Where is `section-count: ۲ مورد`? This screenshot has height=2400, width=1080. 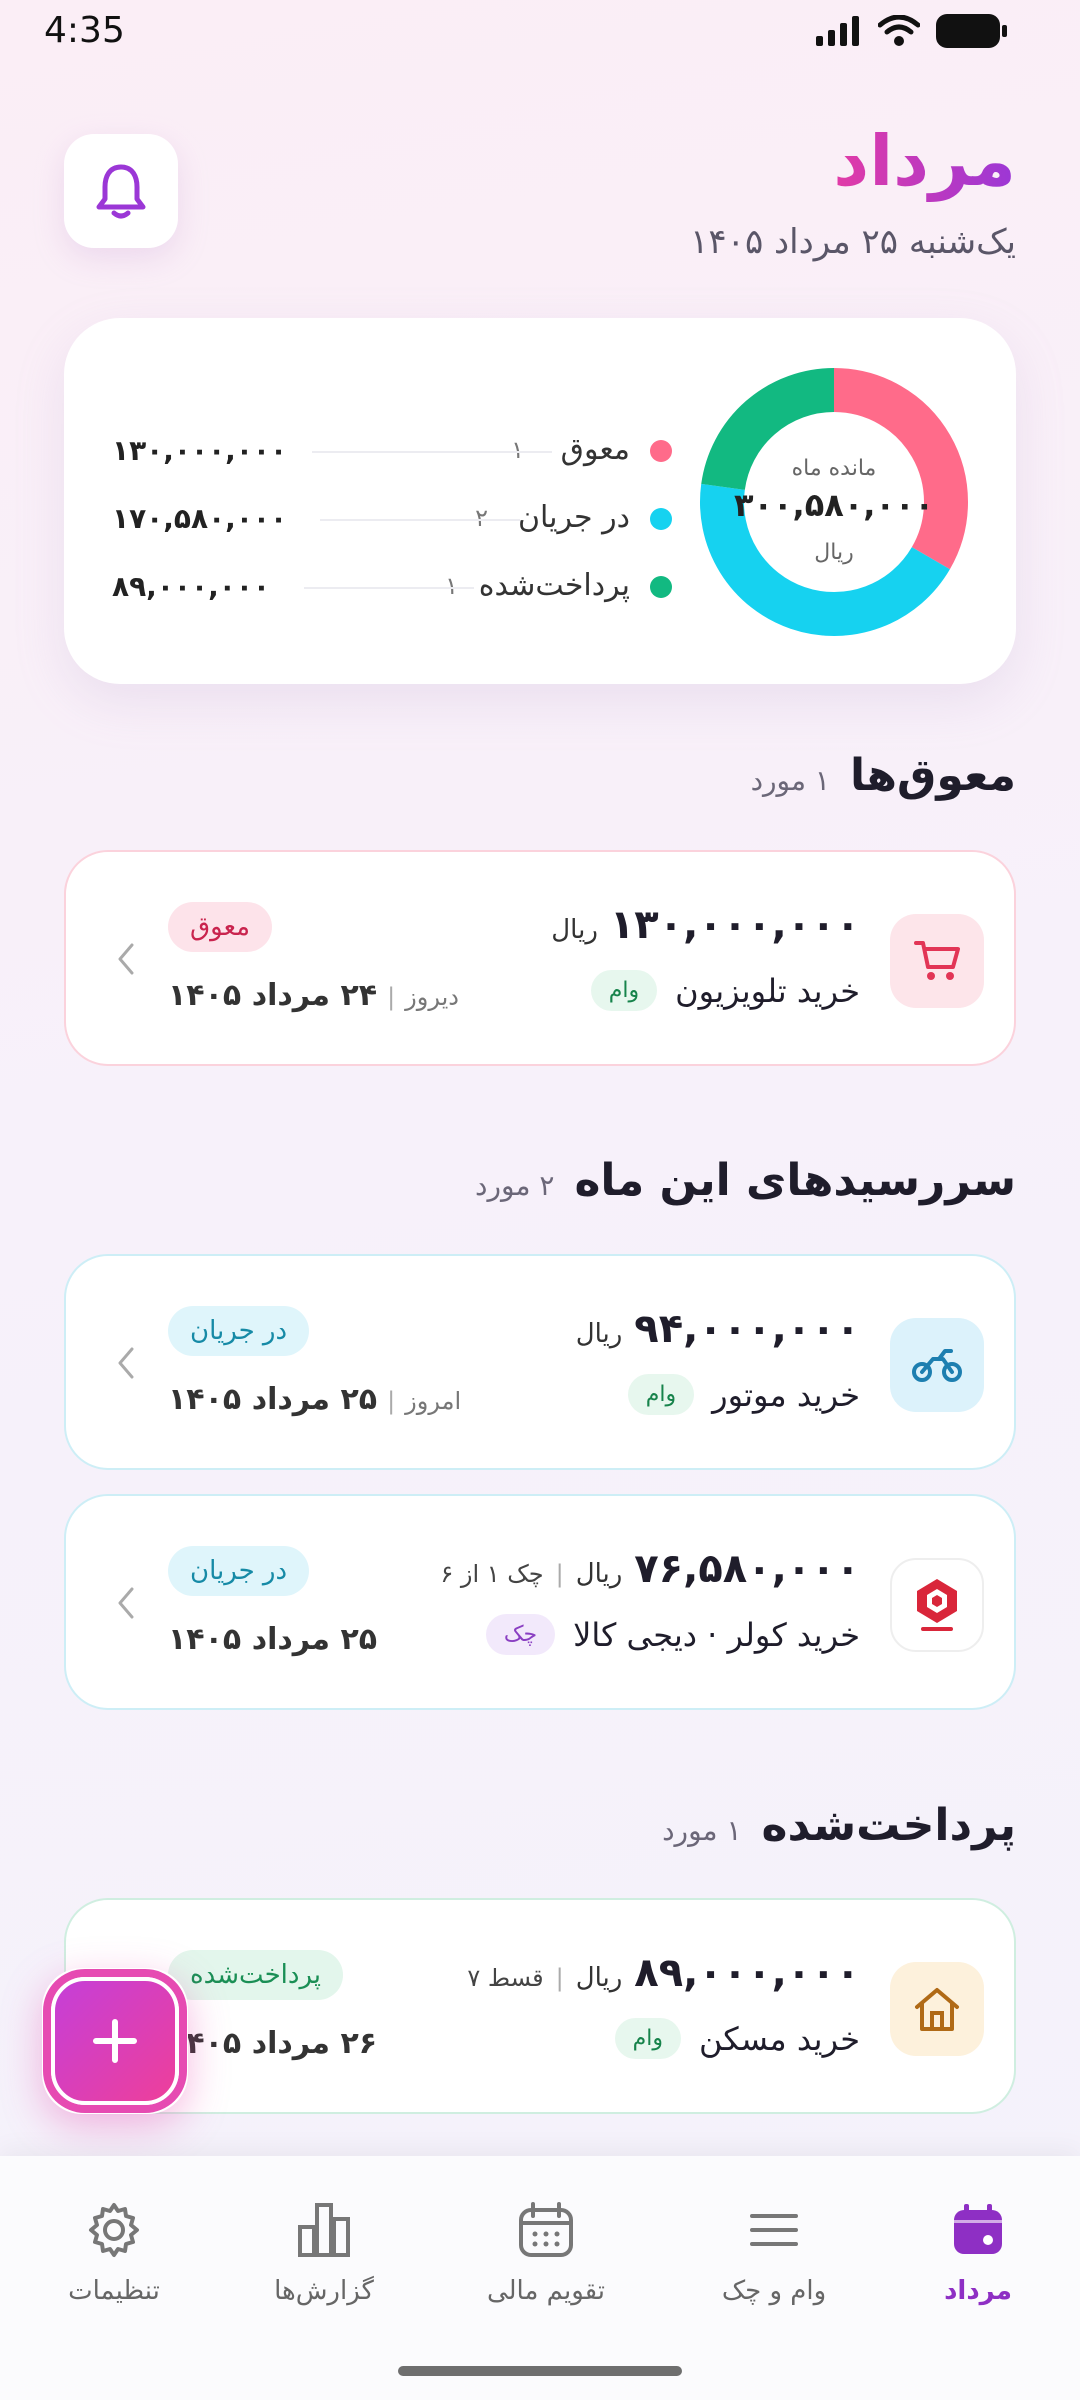
section-count: ۲ مورد is located at coordinates (515, 1185).